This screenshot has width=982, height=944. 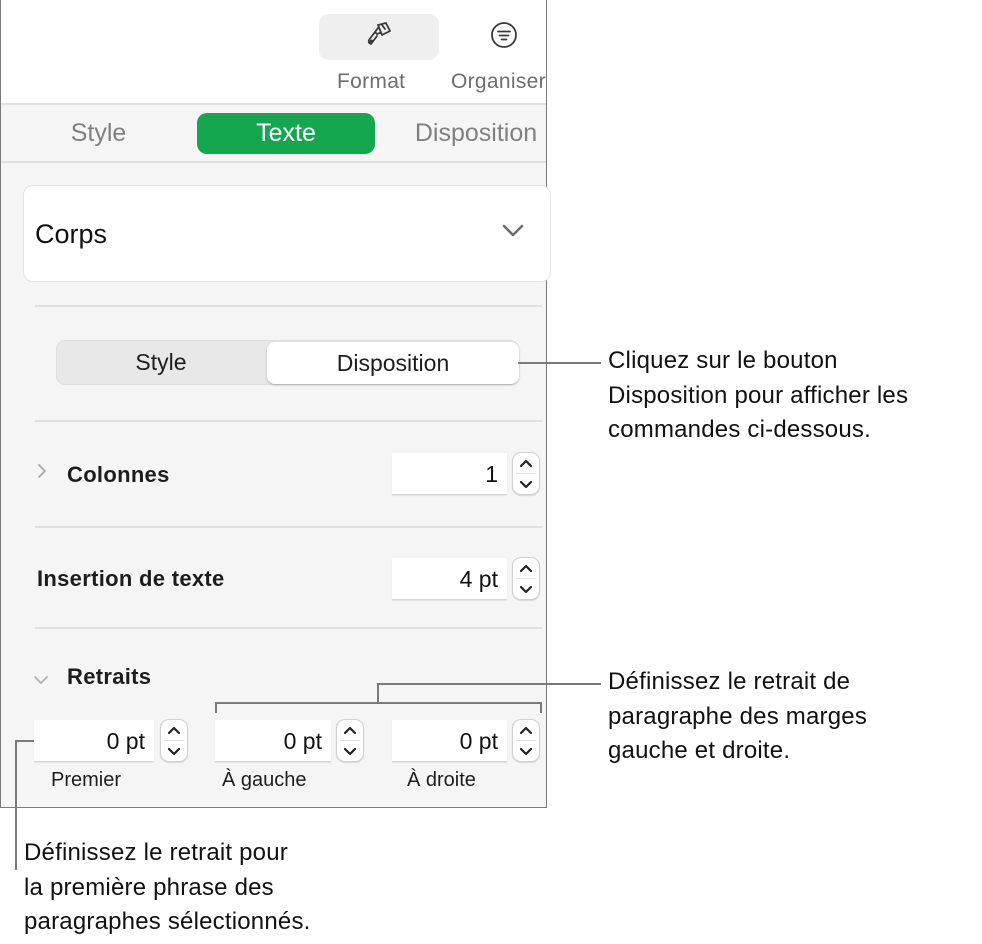 I want to click on right-indent-stepper, so click(x=526, y=740).